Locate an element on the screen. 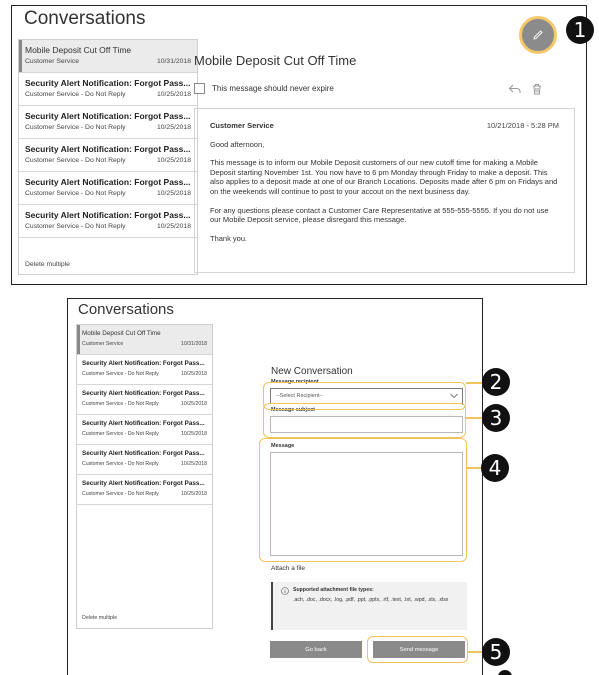  message-greeting: Good afternoon, is located at coordinates (237, 144).